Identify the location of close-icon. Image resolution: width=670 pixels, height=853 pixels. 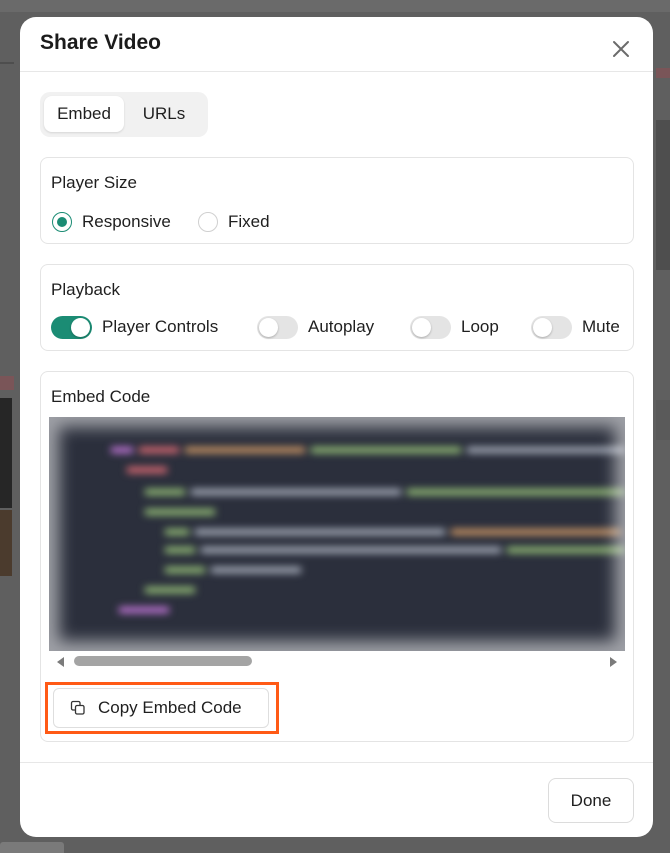
(621, 49).